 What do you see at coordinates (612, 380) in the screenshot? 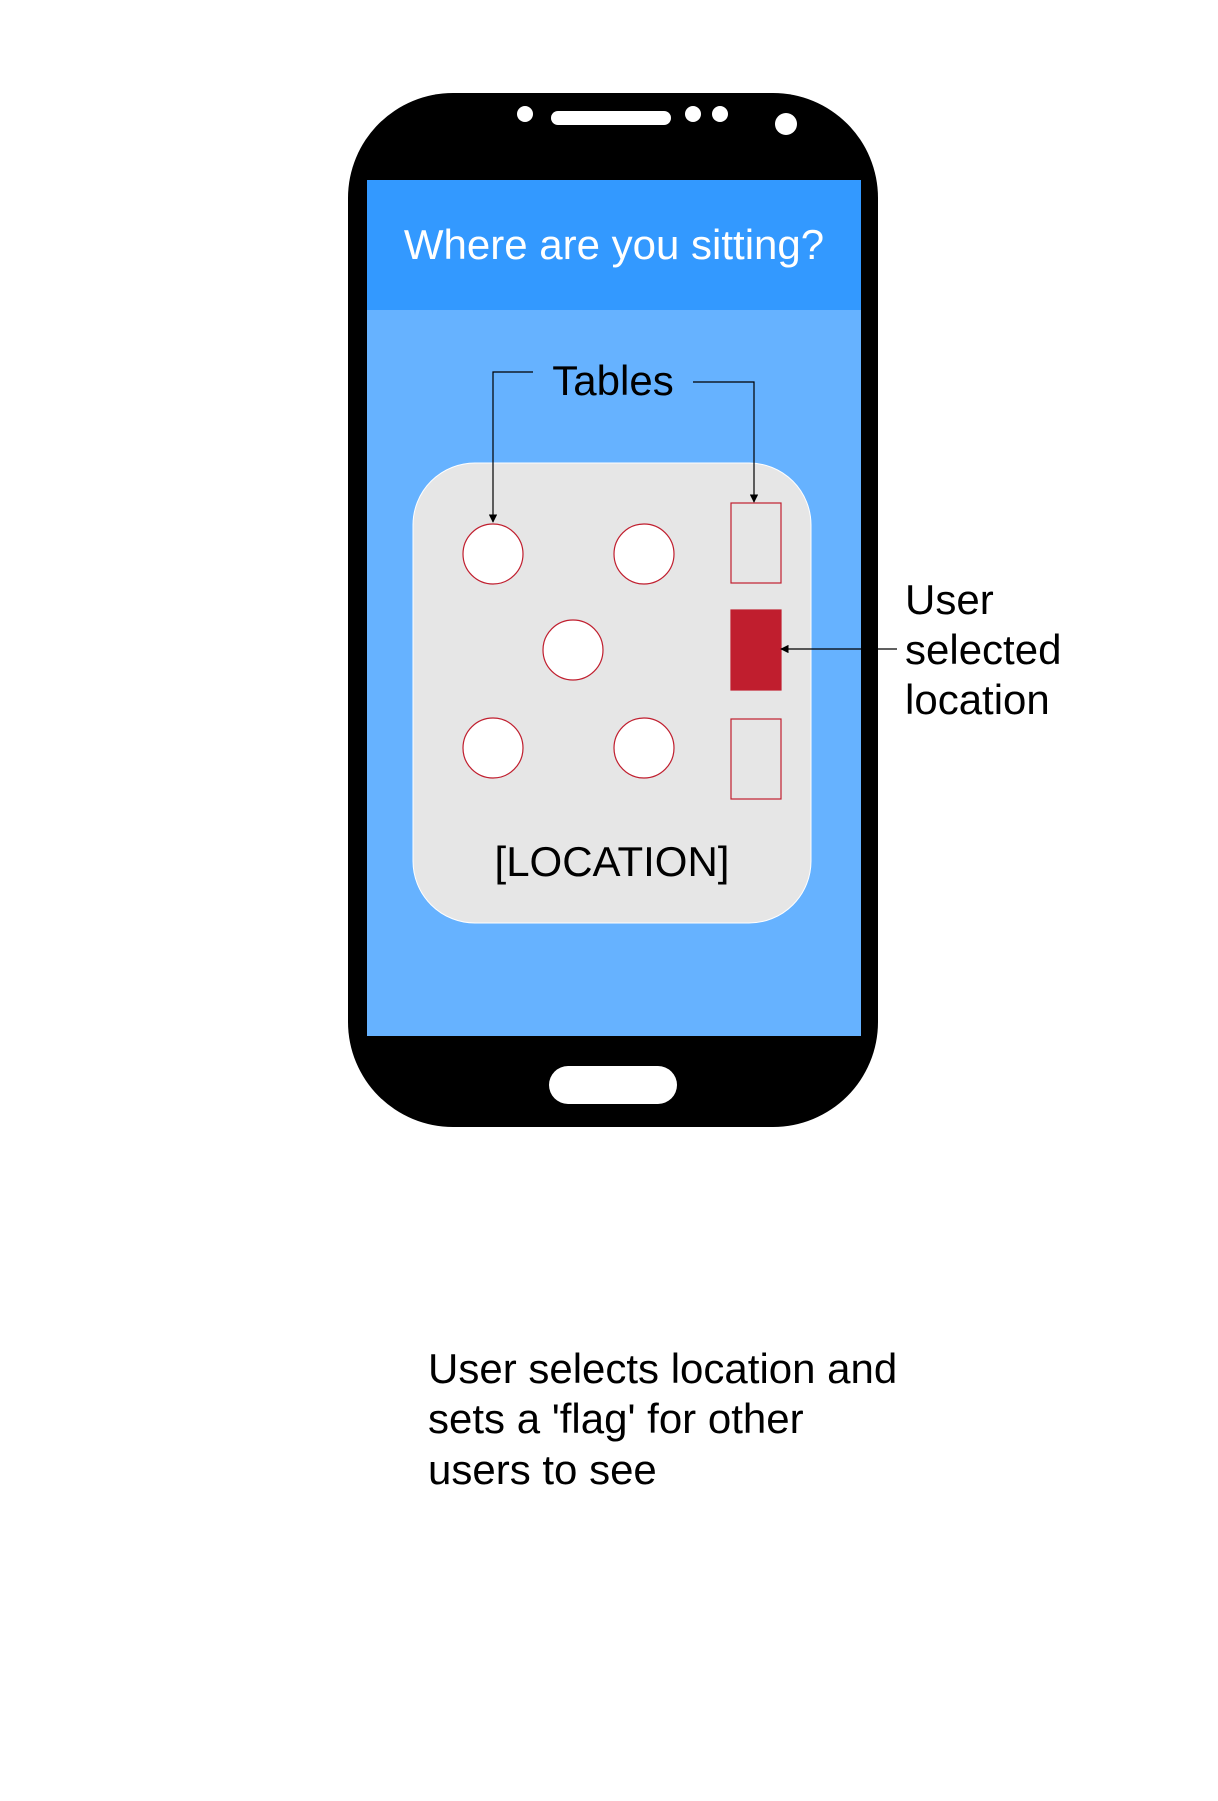
I see `tables-label: Tables` at bounding box center [612, 380].